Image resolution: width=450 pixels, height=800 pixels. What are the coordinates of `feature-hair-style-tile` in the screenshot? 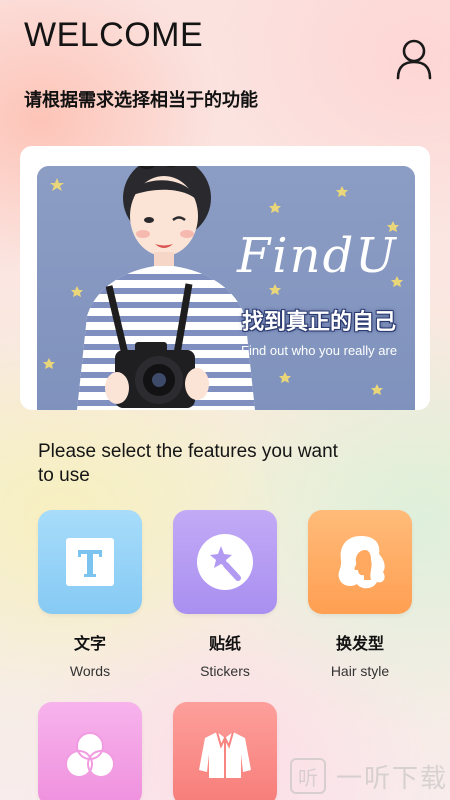 It's located at (360, 562).